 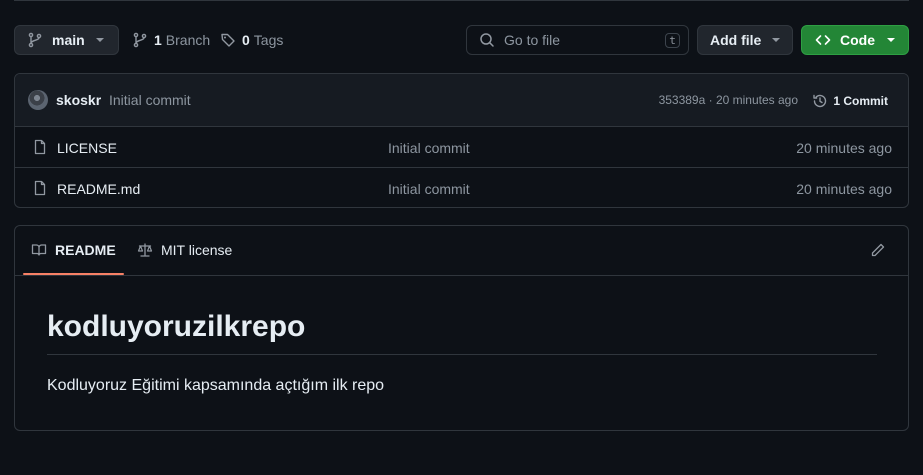 I want to click on commit-count-label: 1 Commit, so click(x=860, y=101).